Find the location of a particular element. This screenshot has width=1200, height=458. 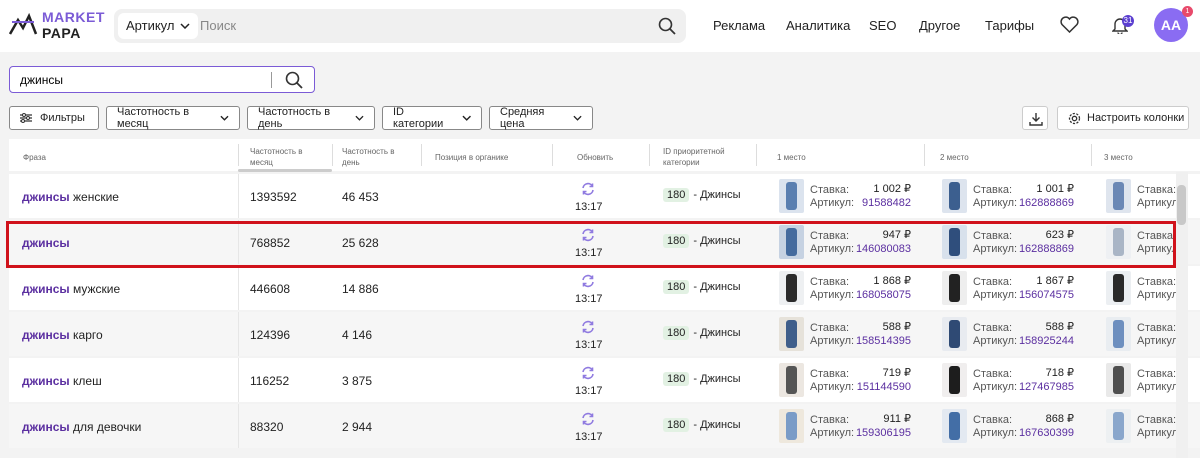

col-place-3: 3 место is located at coordinates (1118, 157).